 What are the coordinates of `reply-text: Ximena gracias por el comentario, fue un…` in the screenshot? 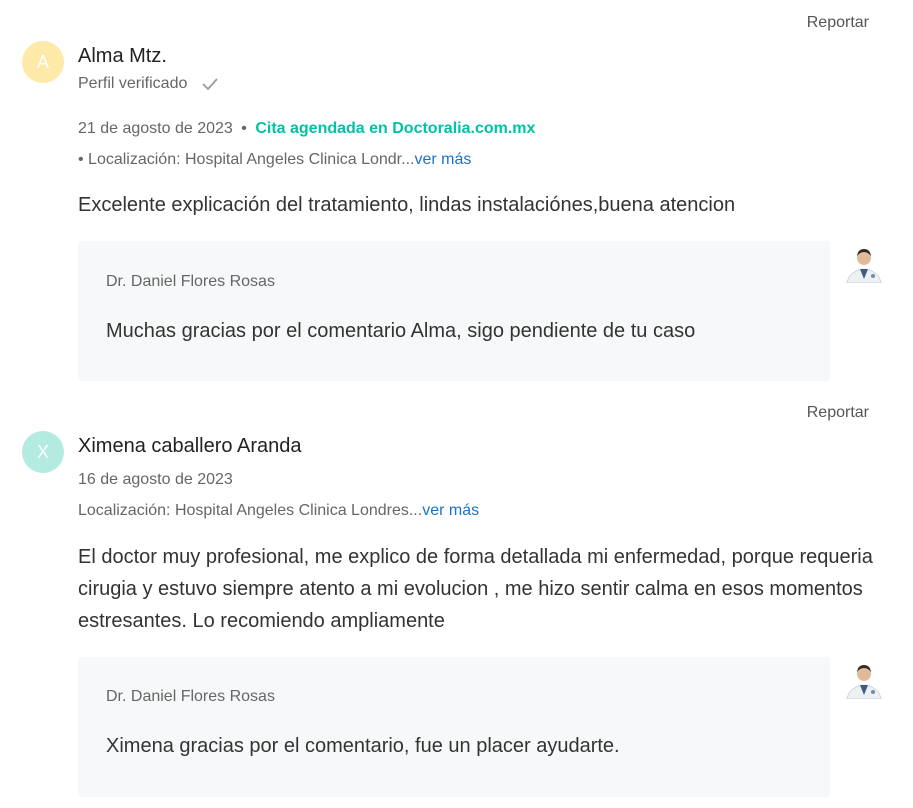 It's located at (363, 746).